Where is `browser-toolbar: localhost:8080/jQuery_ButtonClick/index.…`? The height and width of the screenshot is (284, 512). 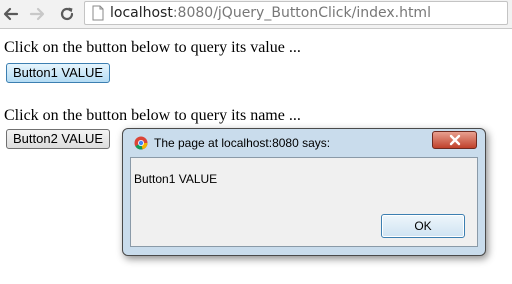 browser-toolbar: localhost:8080/jQuery_ButtonClick/index.… is located at coordinates (256, 14).